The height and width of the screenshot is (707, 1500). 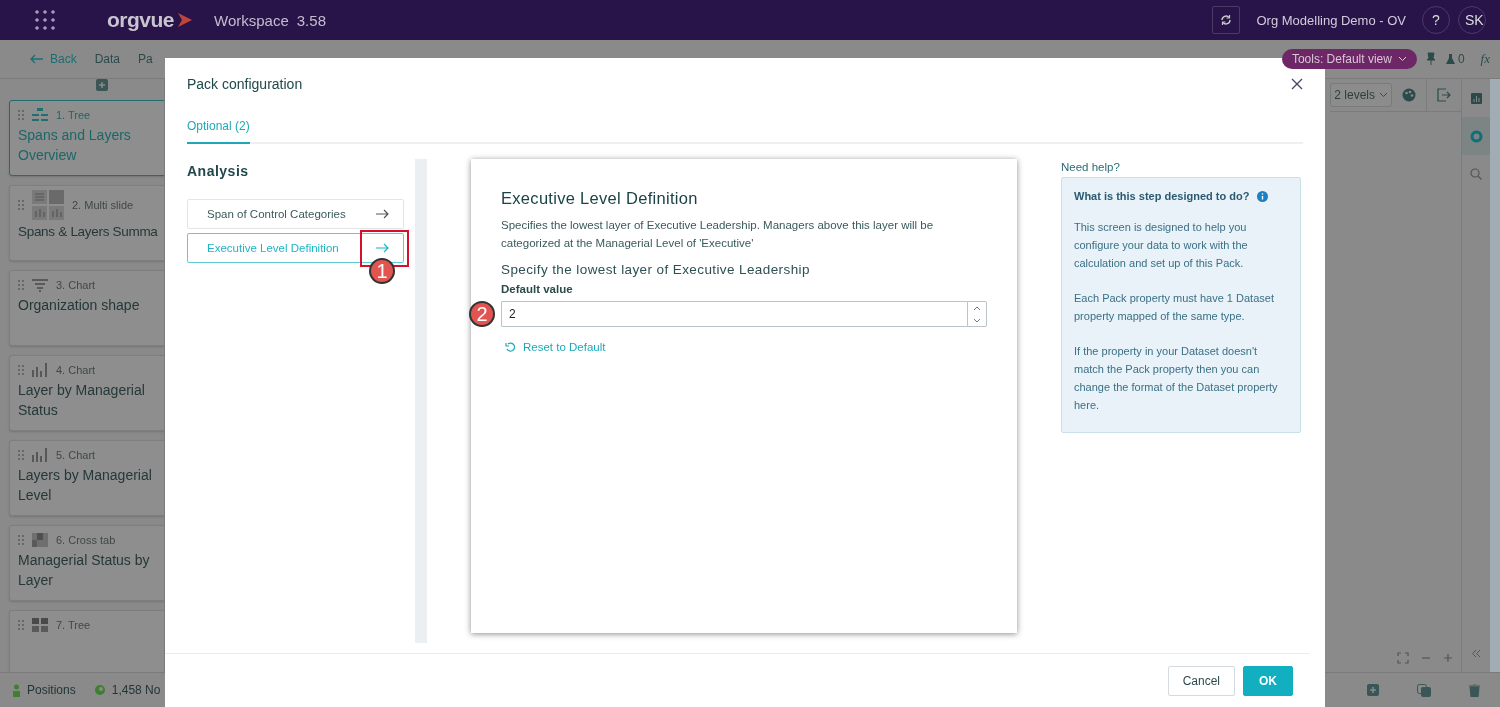 I want to click on funnel-chart-icon, so click(x=40, y=285).